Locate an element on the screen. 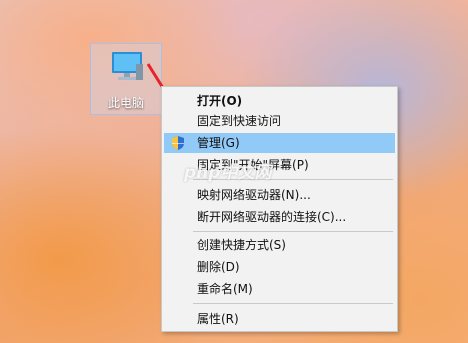 The image size is (468, 343). watermark-text: php中文网 is located at coordinates (228, 173).